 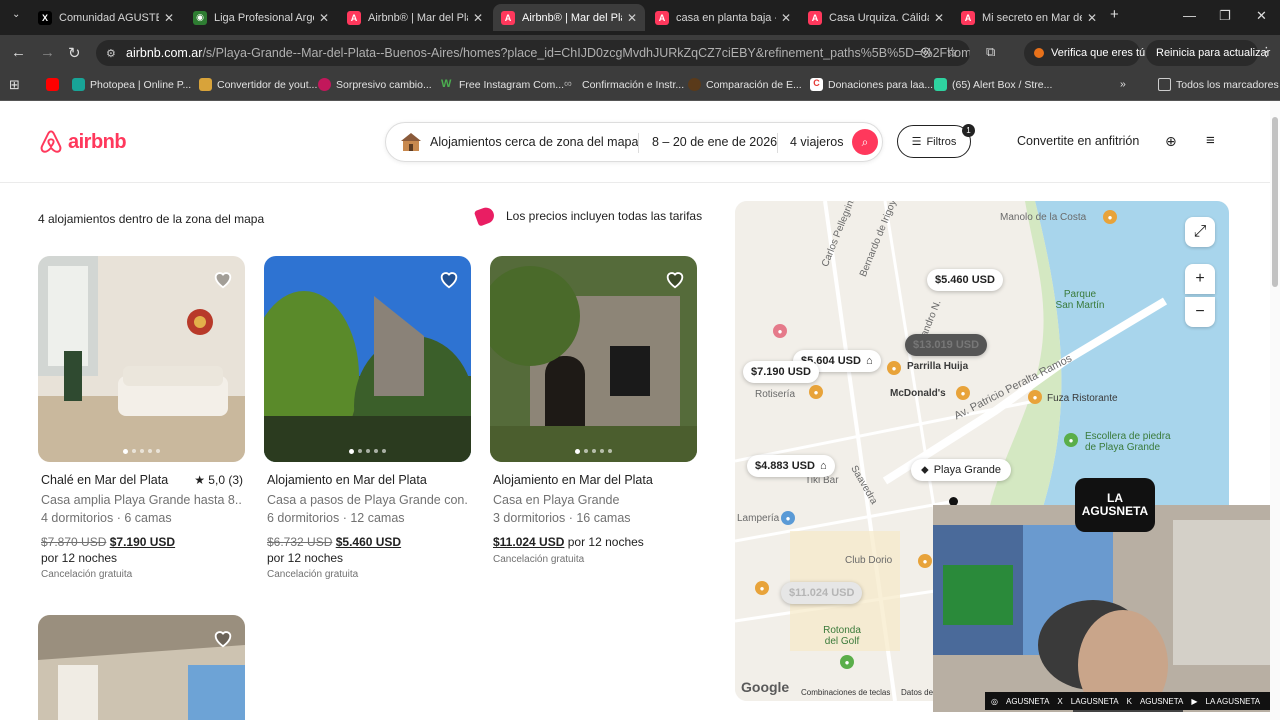 What do you see at coordinates (917, 692) in the screenshot?
I see `map-data-link: Datos de` at bounding box center [917, 692].